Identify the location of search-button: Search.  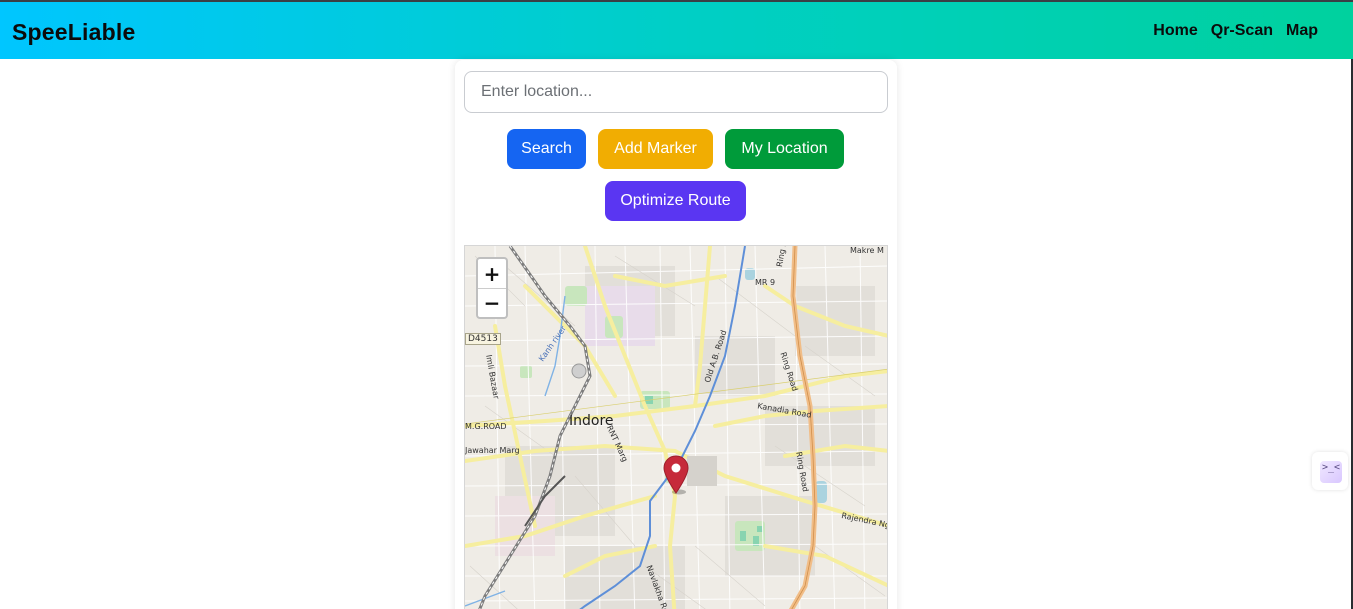
(546, 149).